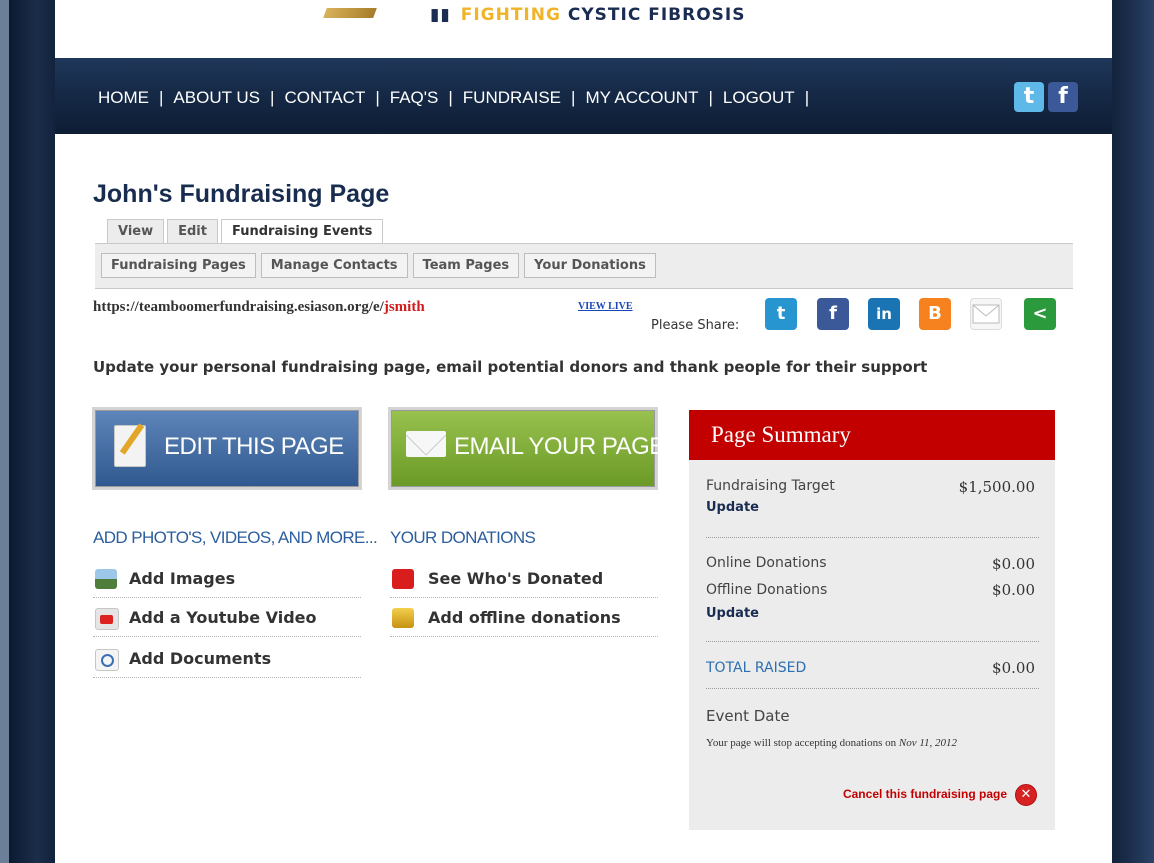  I want to click on tab-fundraising-events: Fundraising Events, so click(302, 232).